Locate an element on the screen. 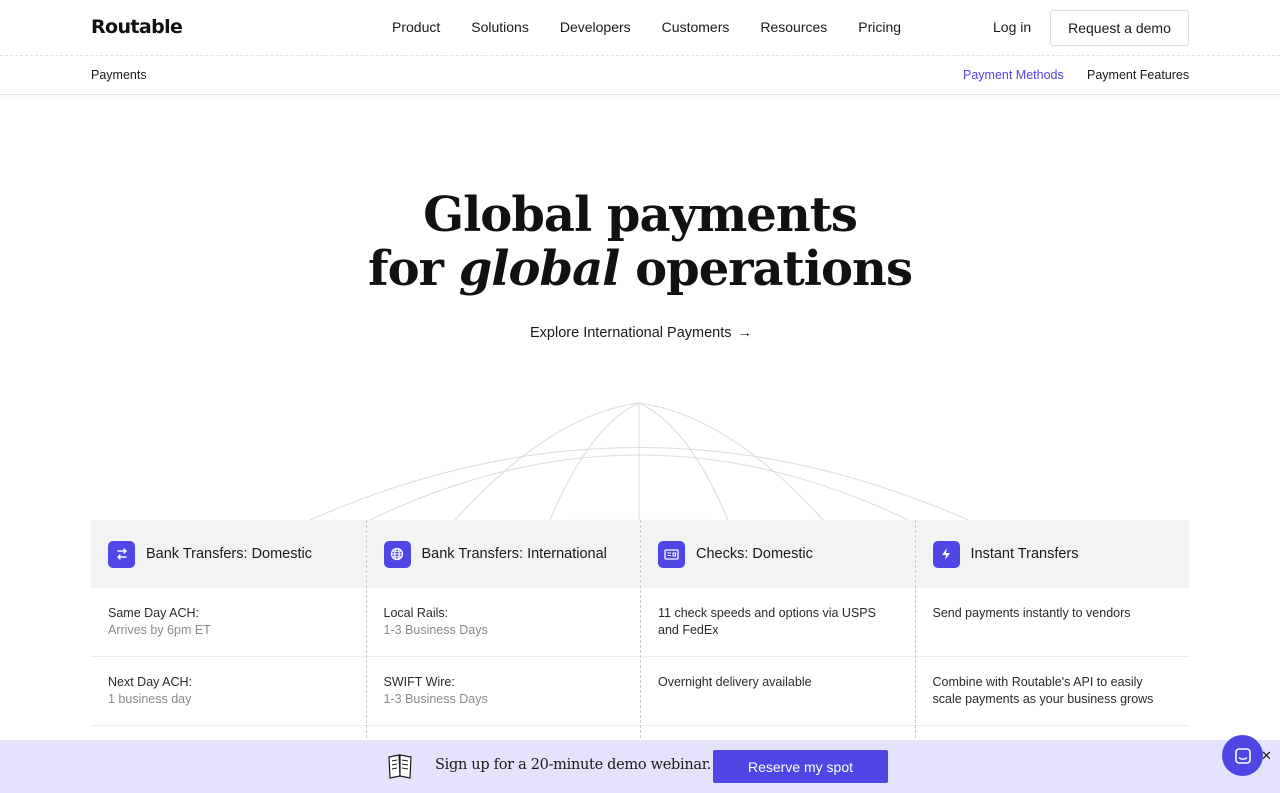 The image size is (1280, 793). globe-illustration is located at coordinates (639, 463).